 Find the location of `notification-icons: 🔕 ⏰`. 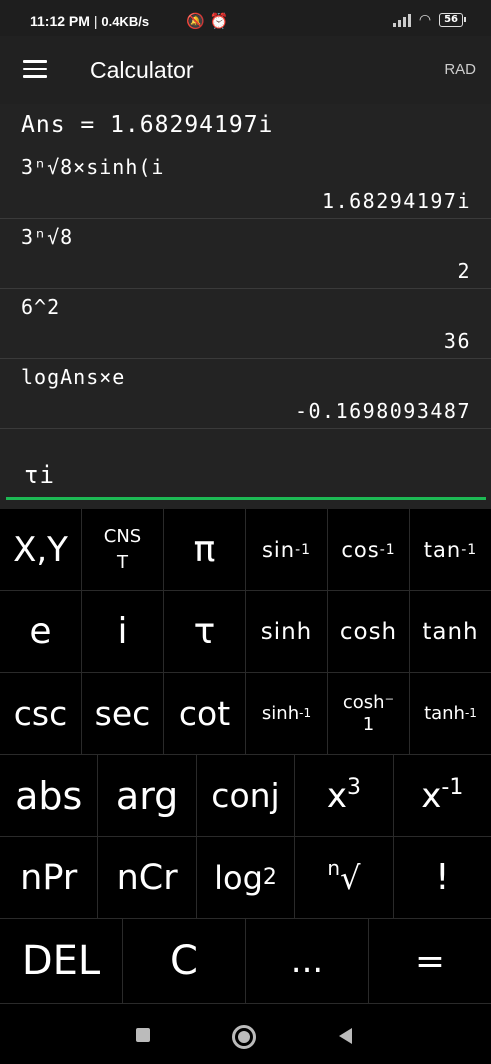

notification-icons: 🔕 ⏰ is located at coordinates (207, 21).